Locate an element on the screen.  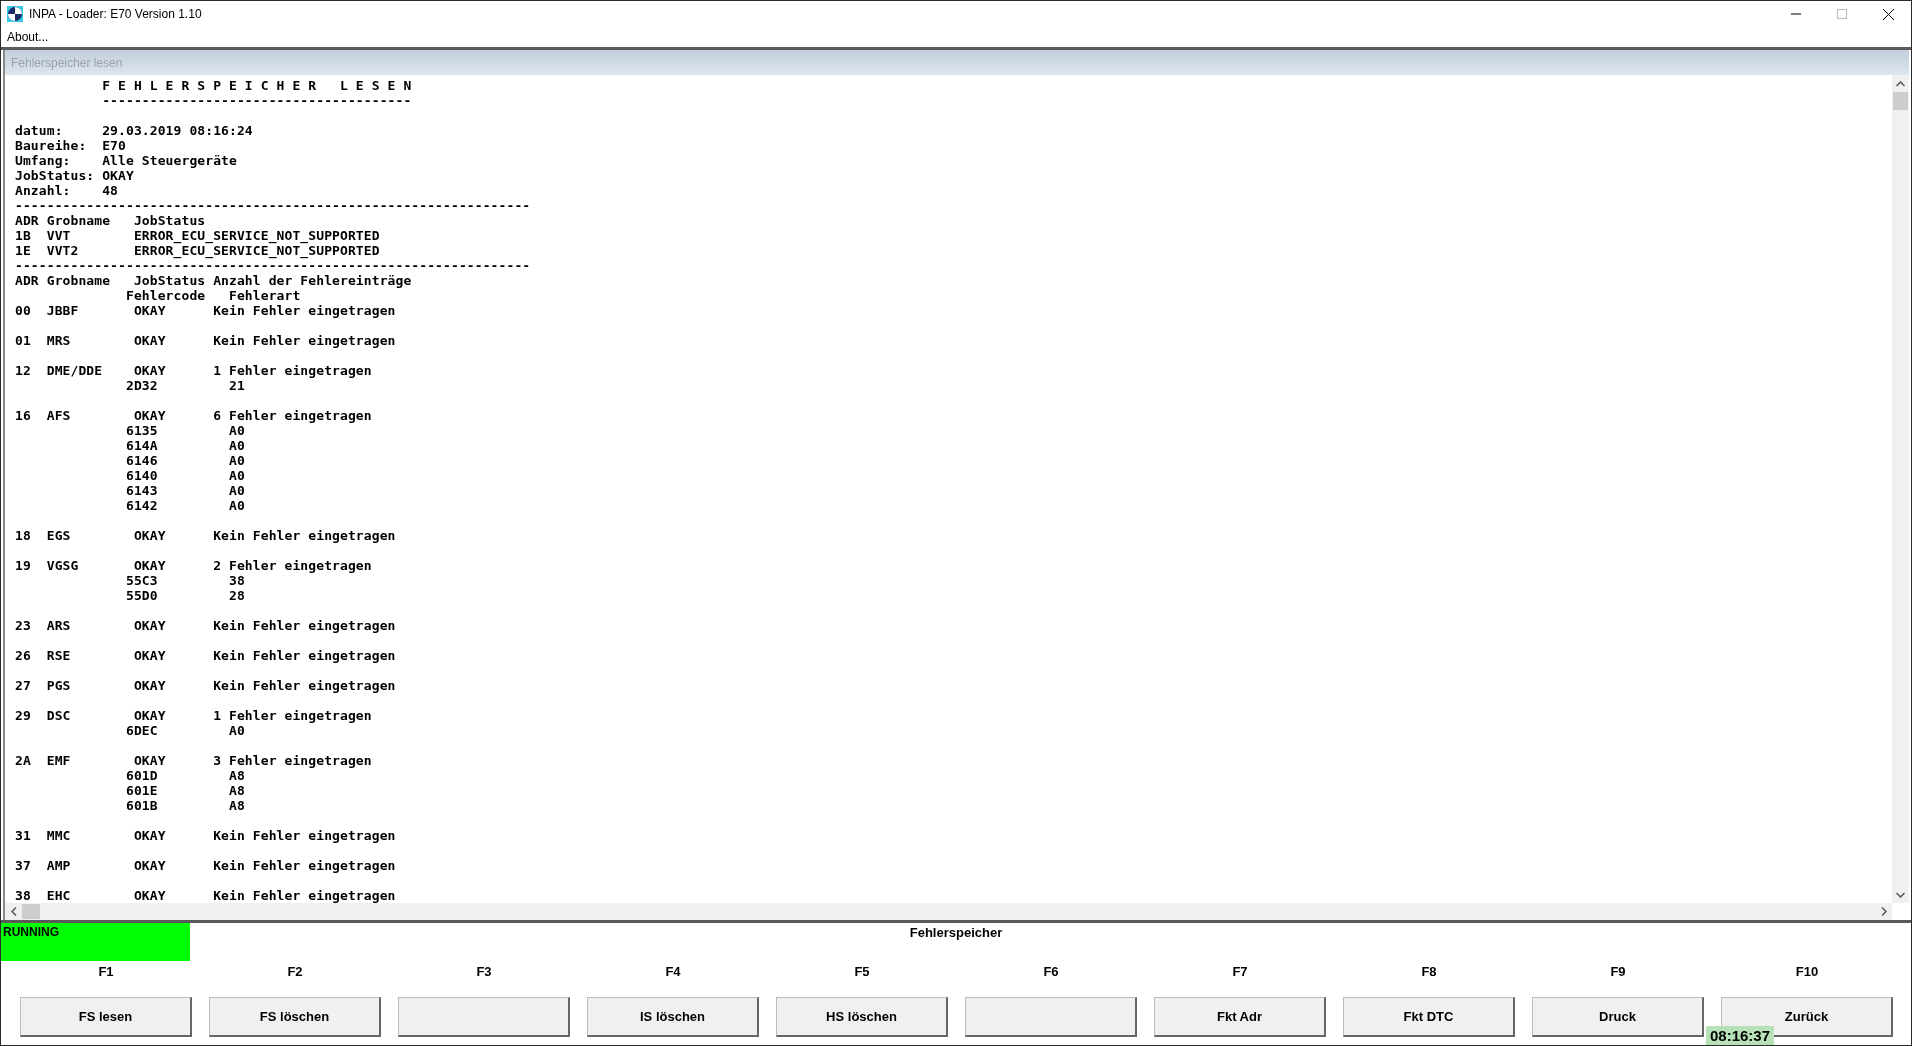
output-line: 19 VGSG OKAY 2 Fehler eingetragen is located at coordinates (193, 565).